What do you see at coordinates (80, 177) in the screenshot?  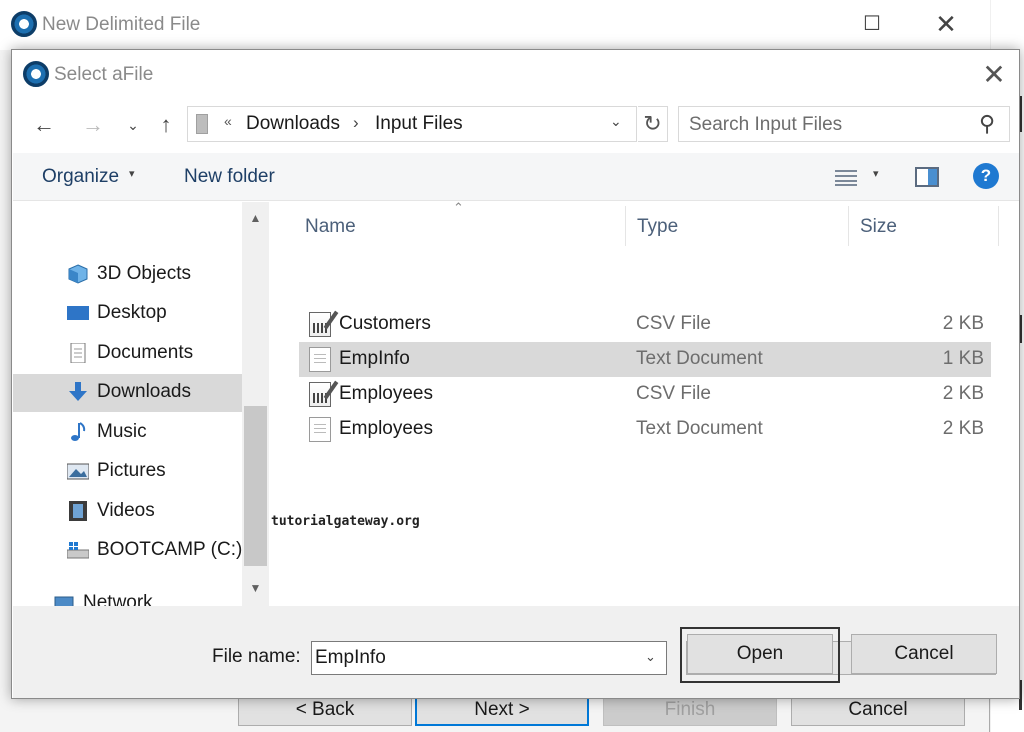 I see `organize-button: Organize` at bounding box center [80, 177].